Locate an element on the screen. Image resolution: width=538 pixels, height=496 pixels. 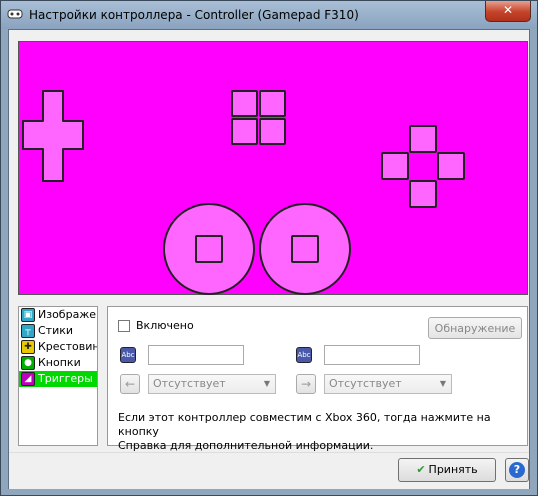
face-button-left is located at coordinates (395, 166).